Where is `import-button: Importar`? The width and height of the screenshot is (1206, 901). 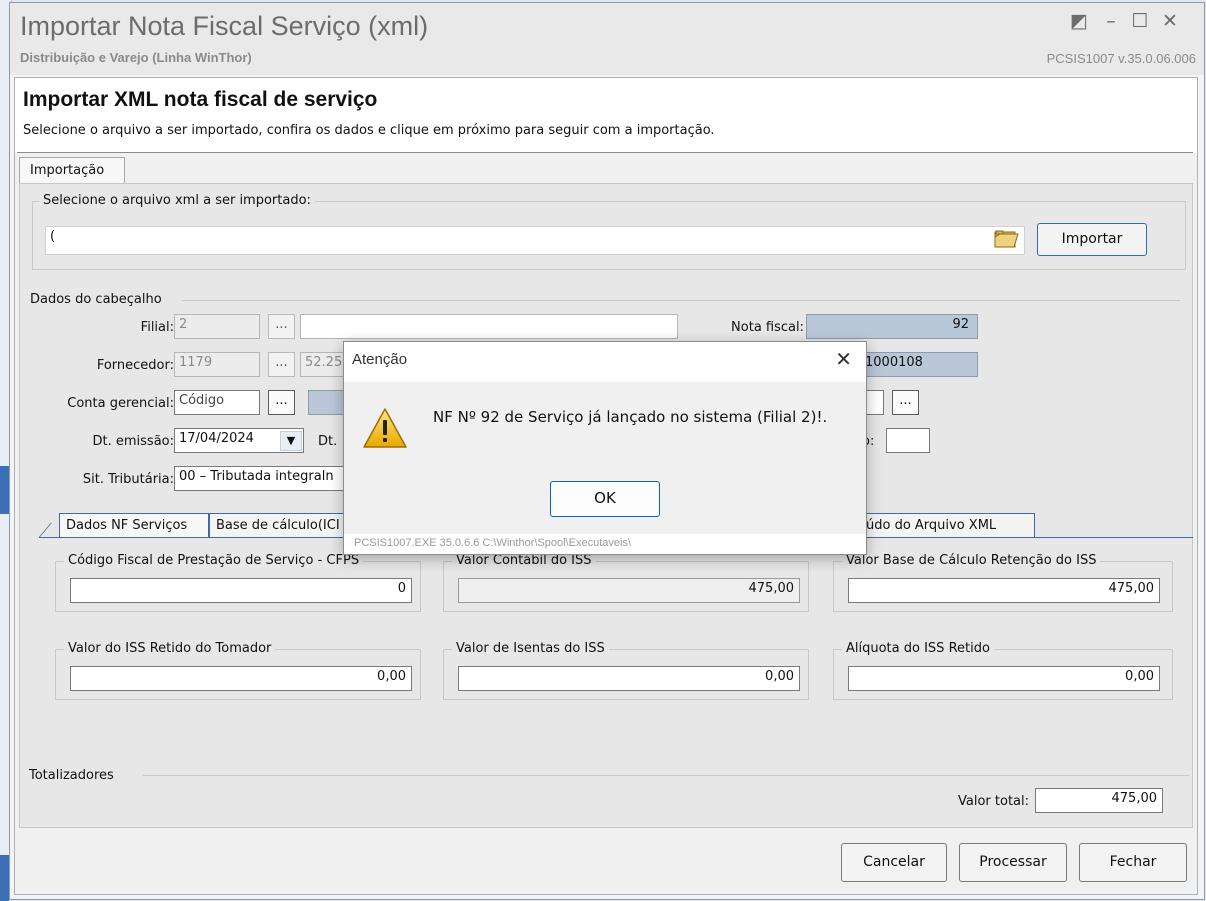 import-button: Importar is located at coordinates (1092, 239).